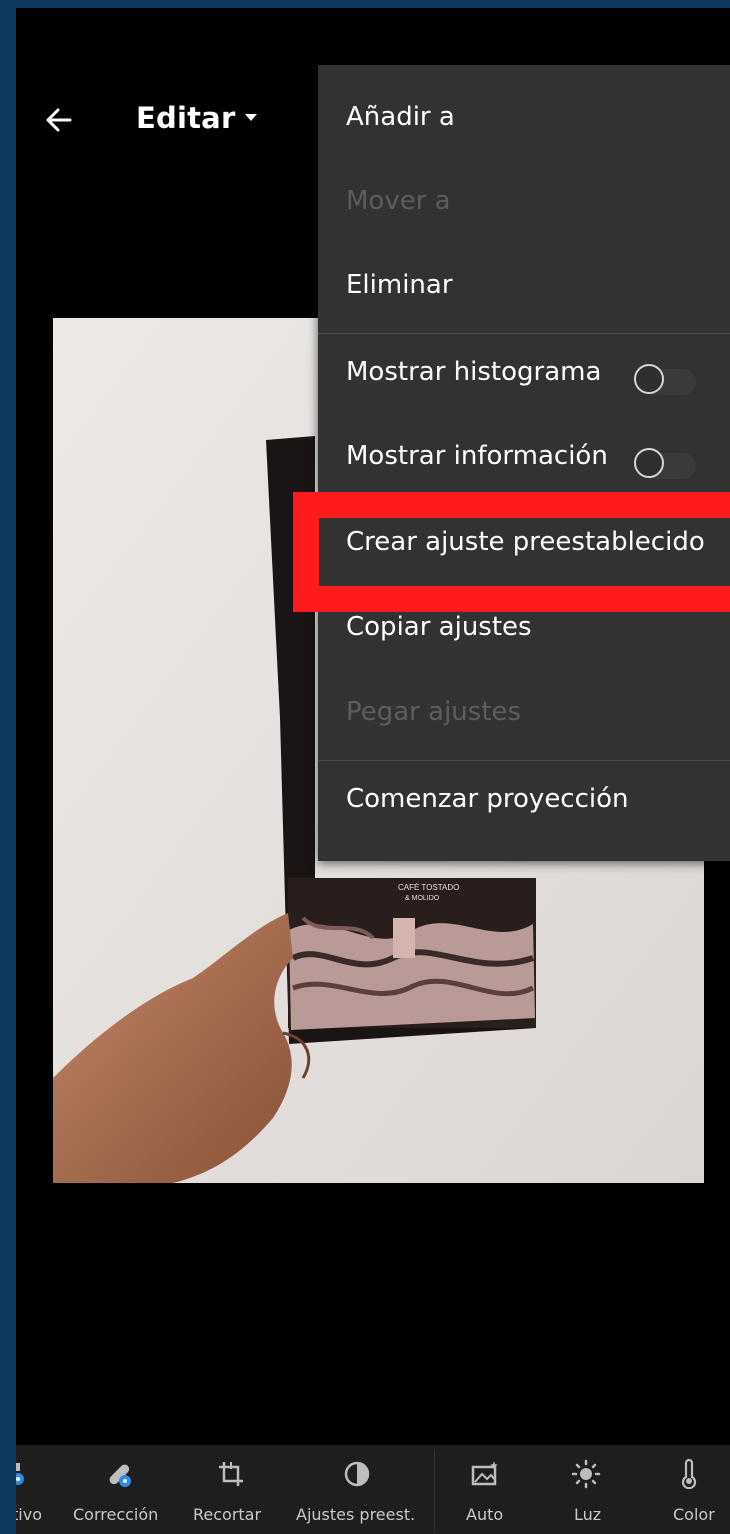 This screenshot has width=730, height=1534. What do you see at coordinates (667, 465) in the screenshot?
I see `info-toggle` at bounding box center [667, 465].